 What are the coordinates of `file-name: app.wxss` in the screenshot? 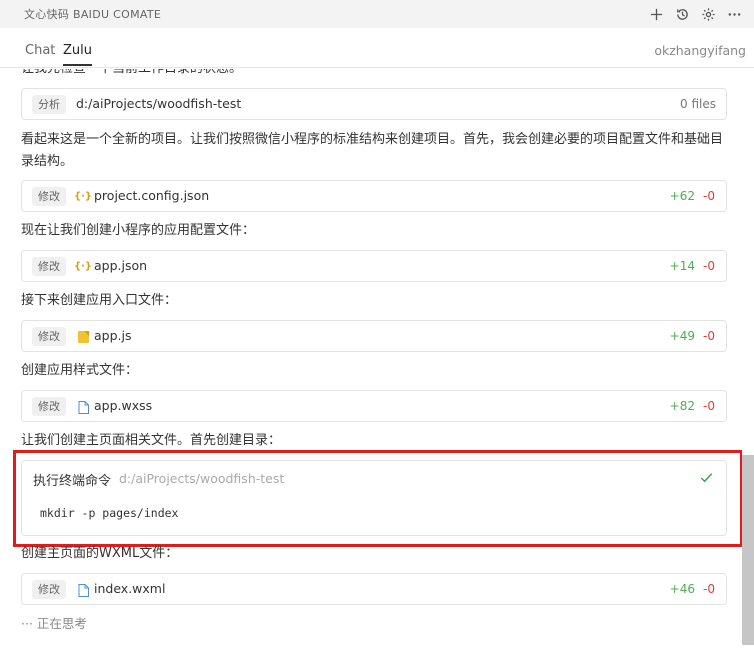 It's located at (123, 405).